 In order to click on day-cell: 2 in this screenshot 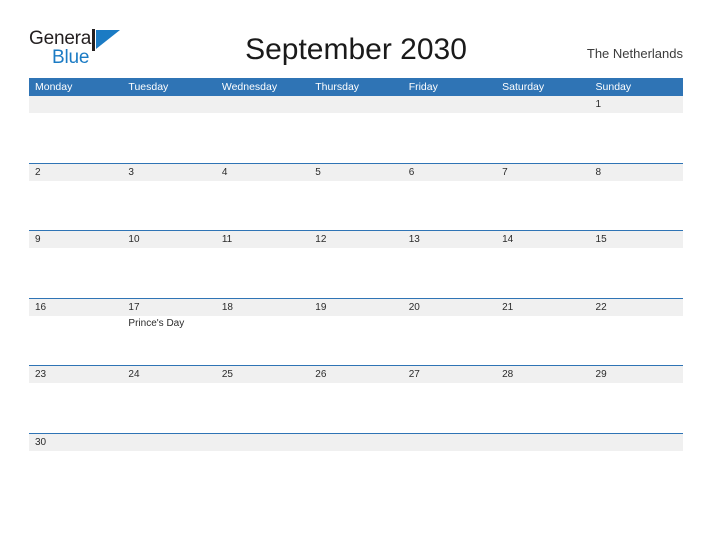, I will do `click(75, 197)`.